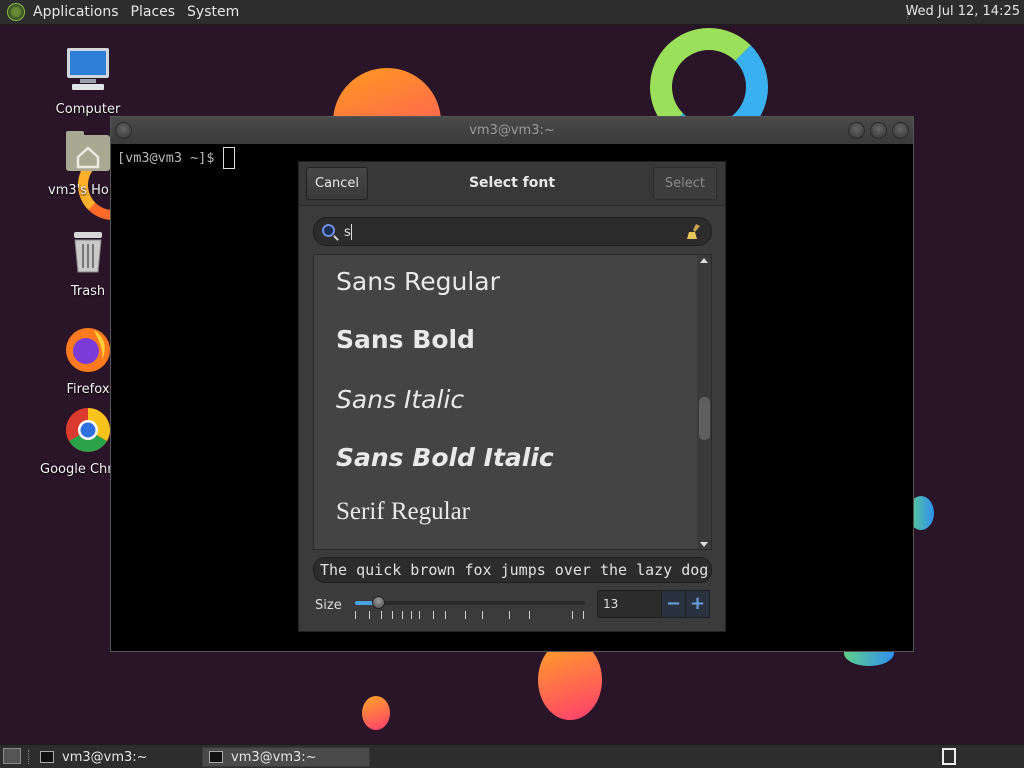 The height and width of the screenshot is (768, 1024). What do you see at coordinates (570, 680) in the screenshot?
I see `background-blob-orange-bottom` at bounding box center [570, 680].